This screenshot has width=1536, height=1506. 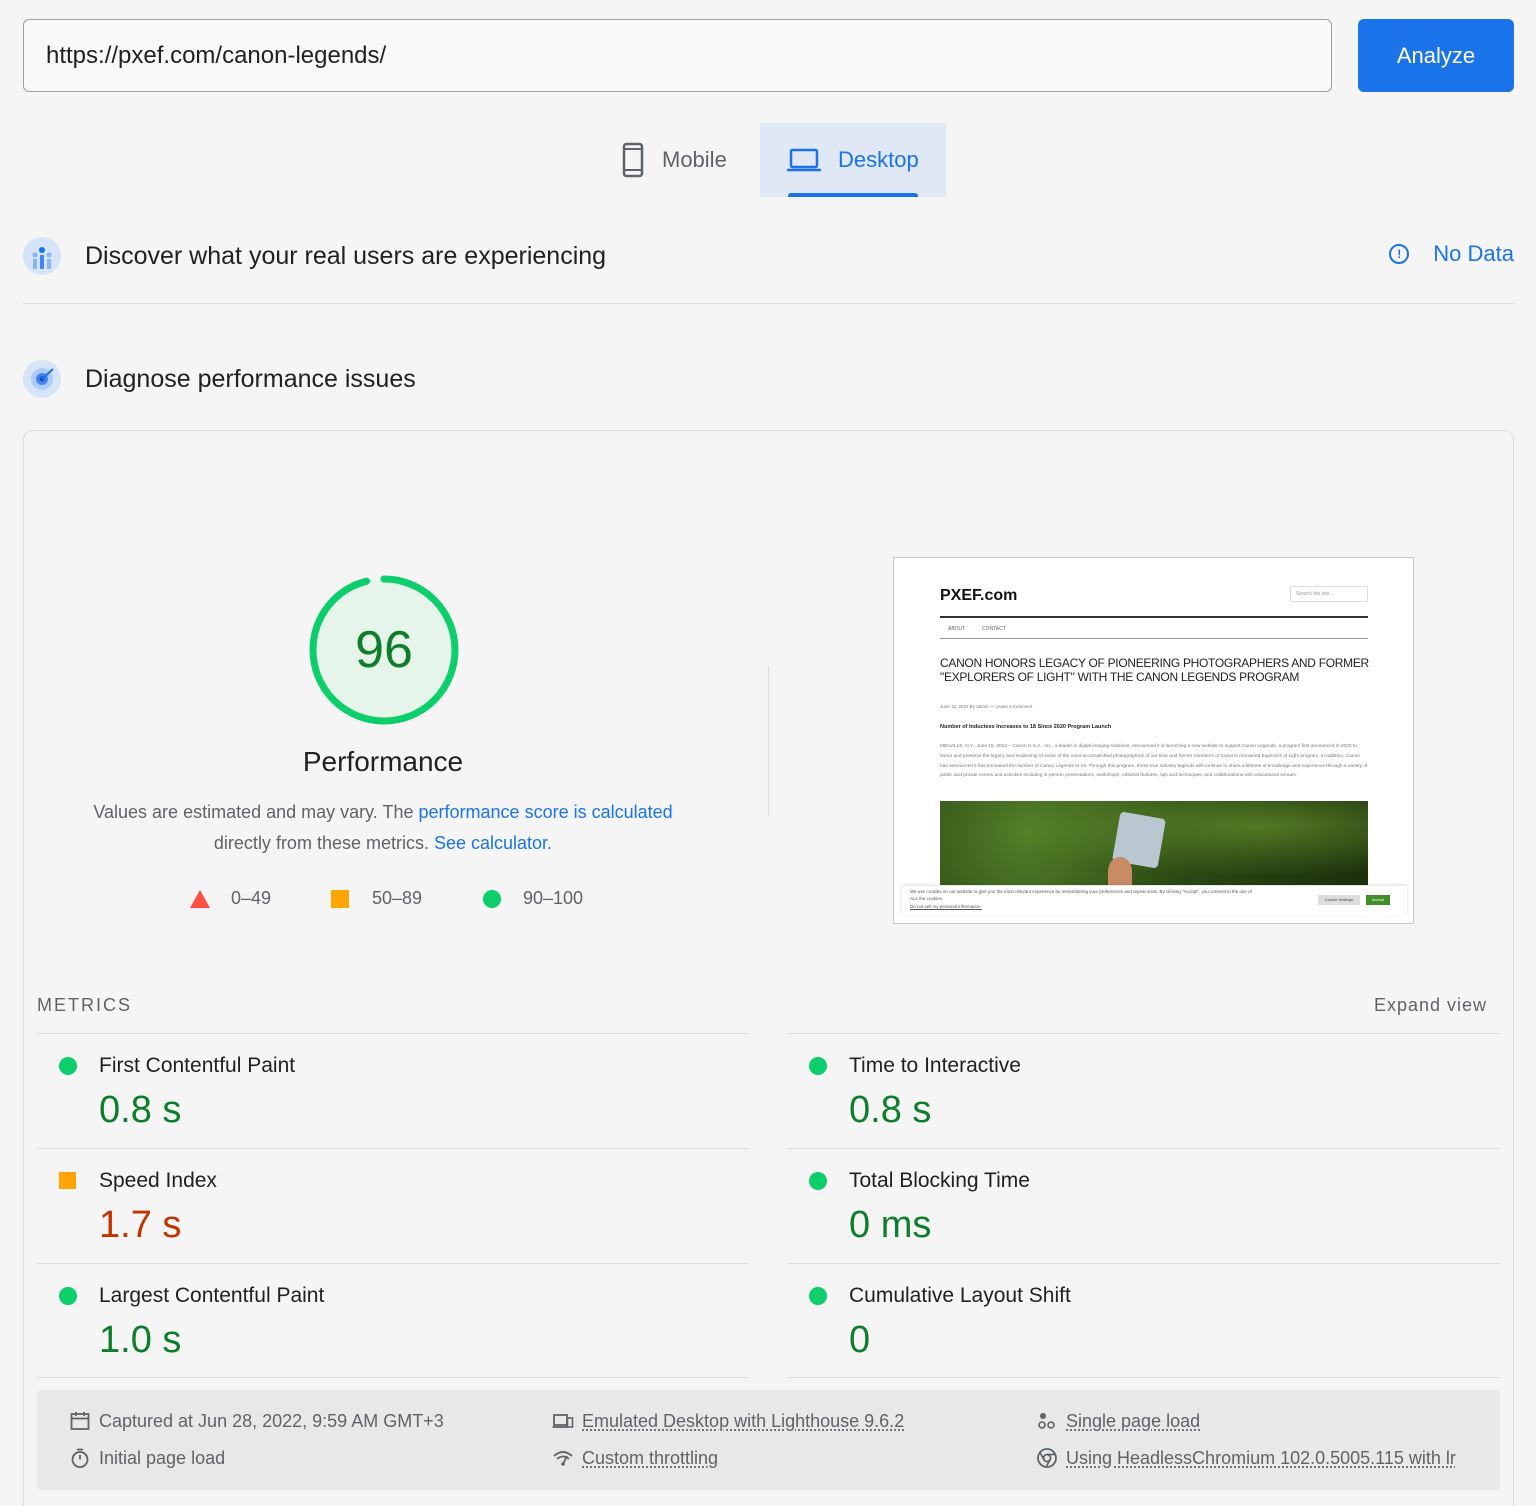 I want to click on legend-average: 50–89, so click(x=376, y=898).